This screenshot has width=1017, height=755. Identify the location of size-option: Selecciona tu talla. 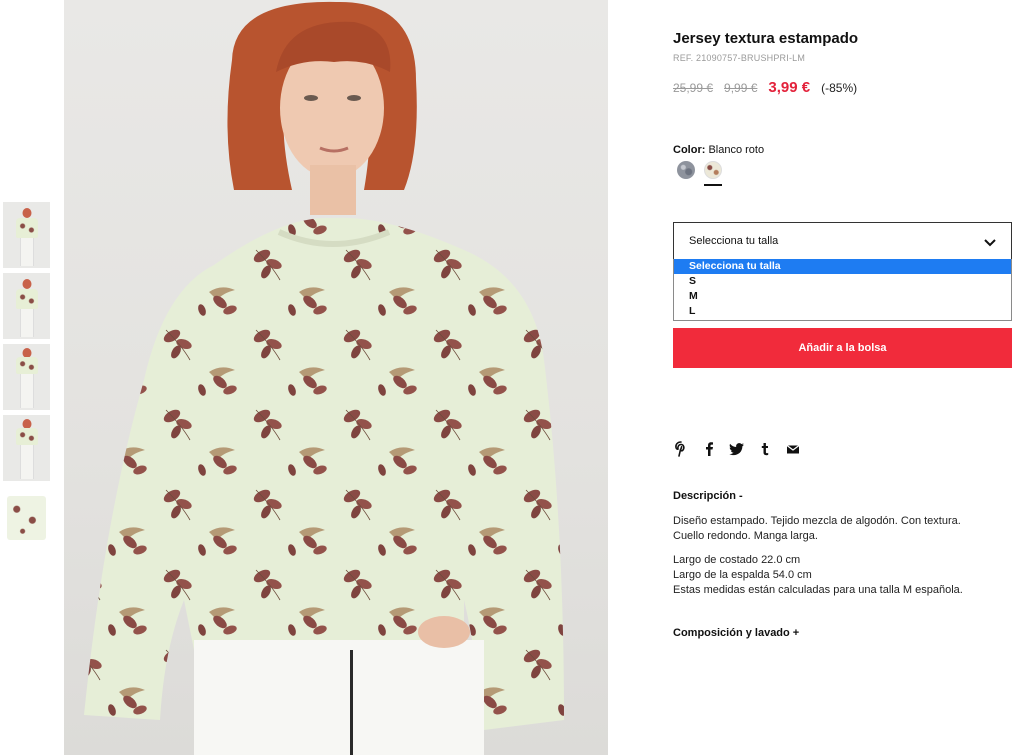
(842, 266).